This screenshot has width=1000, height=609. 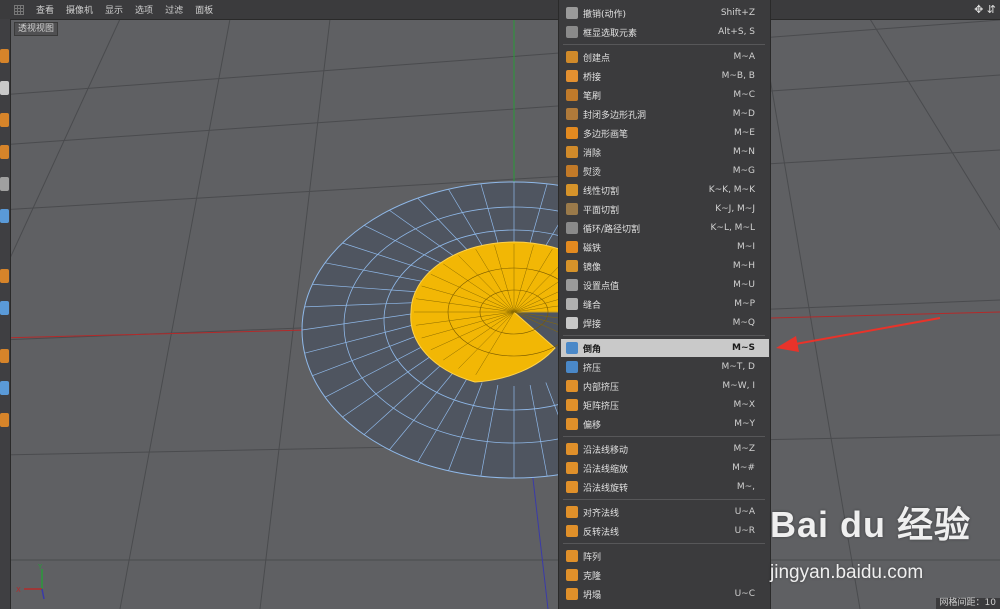 I want to click on menu-item: 桥接 M~B, B, so click(x=665, y=76).